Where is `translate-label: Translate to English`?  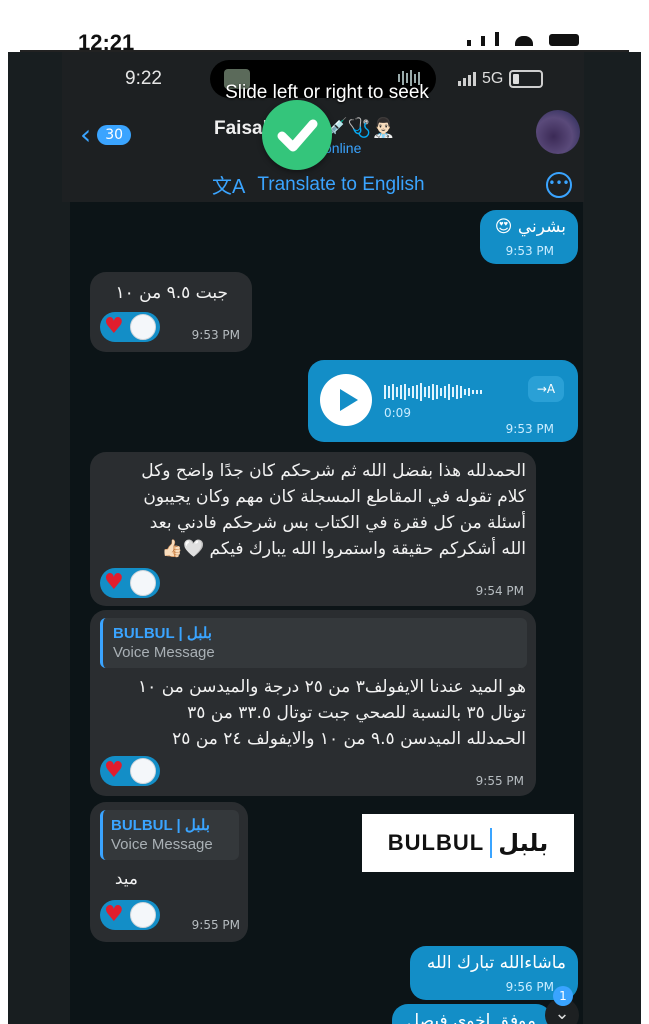 translate-label: Translate to English is located at coordinates (341, 184).